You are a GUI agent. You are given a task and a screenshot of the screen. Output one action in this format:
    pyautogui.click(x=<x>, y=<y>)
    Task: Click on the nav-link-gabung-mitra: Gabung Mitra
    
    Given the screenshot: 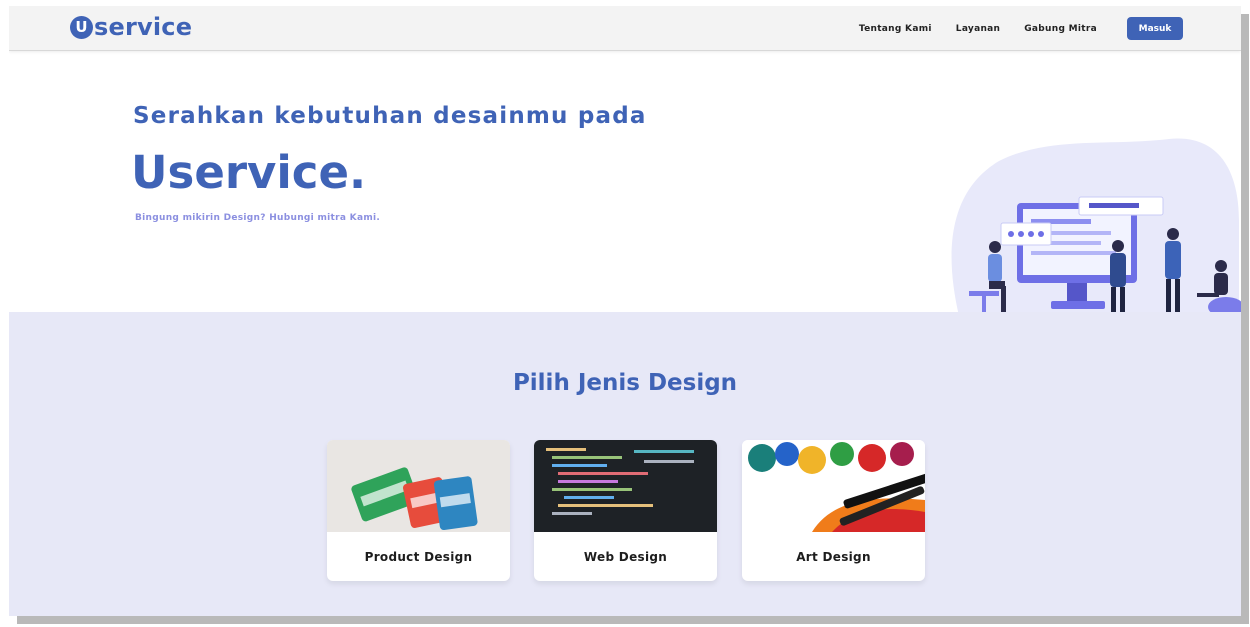 What is the action you would take?
    pyautogui.click(x=1060, y=29)
    